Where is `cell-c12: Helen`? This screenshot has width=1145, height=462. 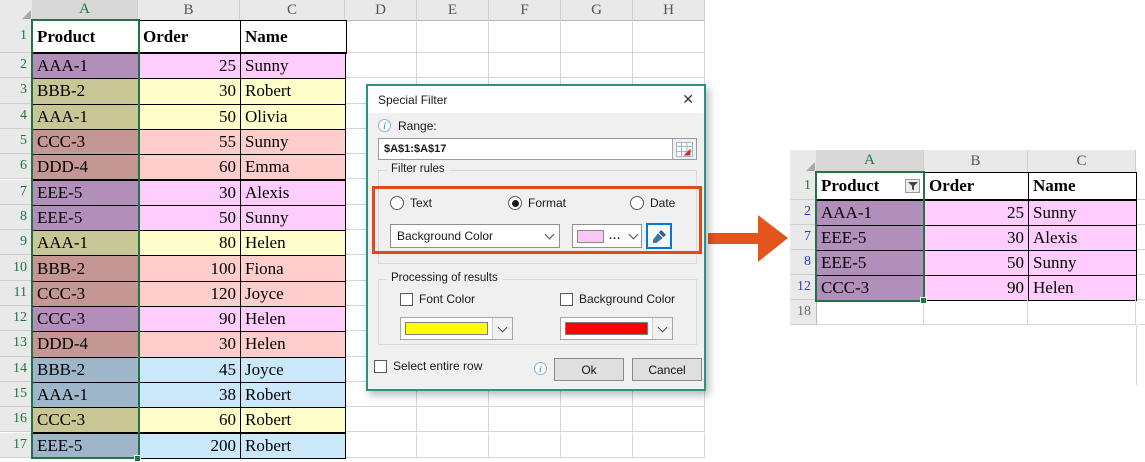
cell-c12: Helen is located at coordinates (1082, 288).